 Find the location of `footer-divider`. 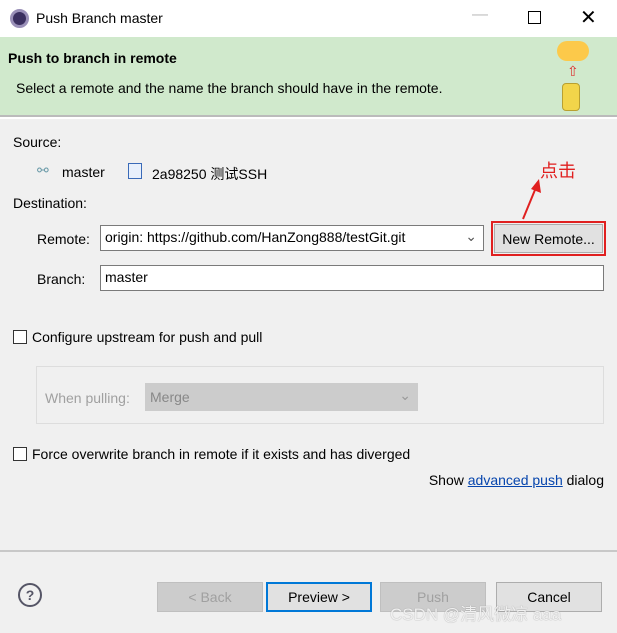

footer-divider is located at coordinates (308, 551).